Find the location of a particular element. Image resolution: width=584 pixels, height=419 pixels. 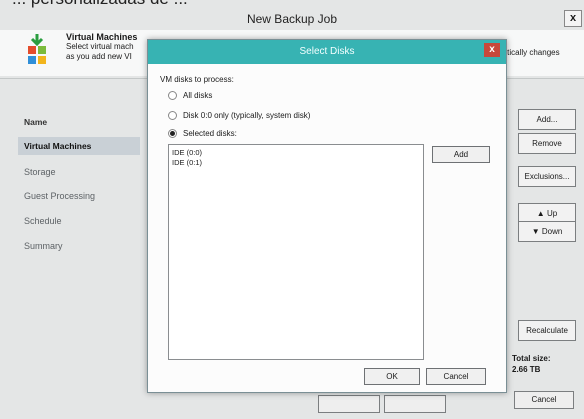

radio-all-disks is located at coordinates (172, 96).